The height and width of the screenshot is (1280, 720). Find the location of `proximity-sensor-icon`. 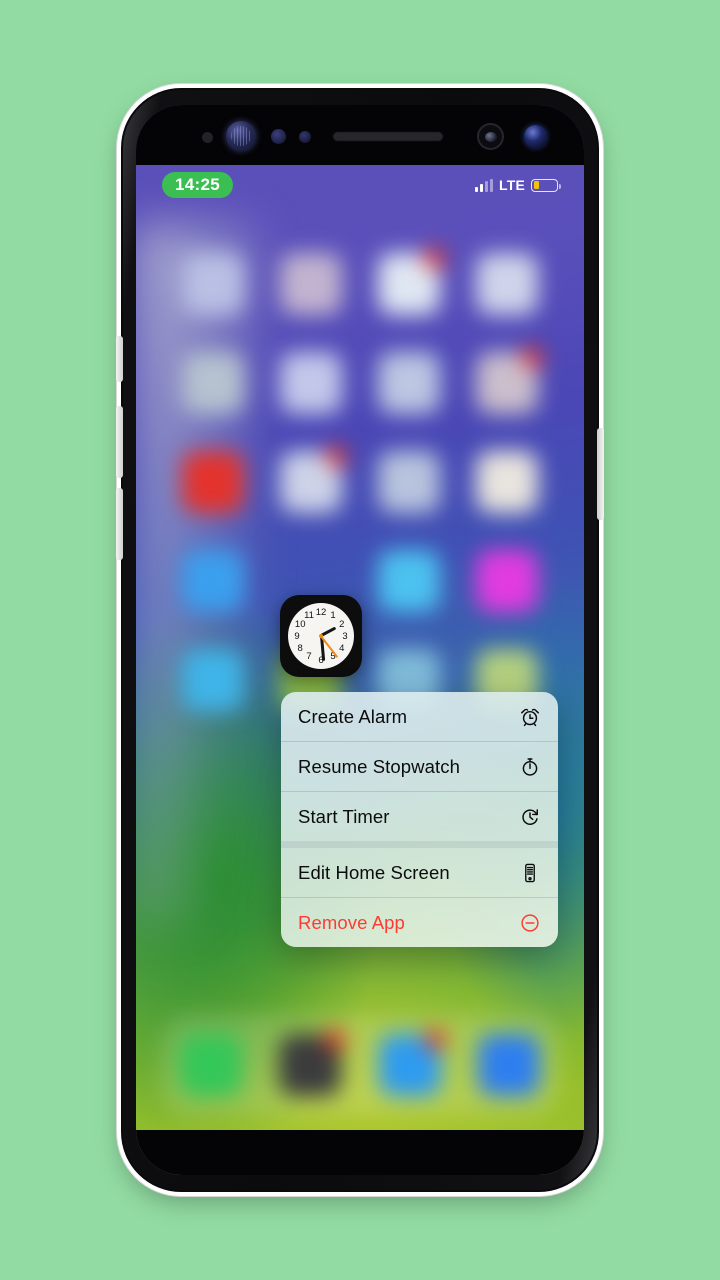

proximity-sensor-icon is located at coordinates (207, 137).